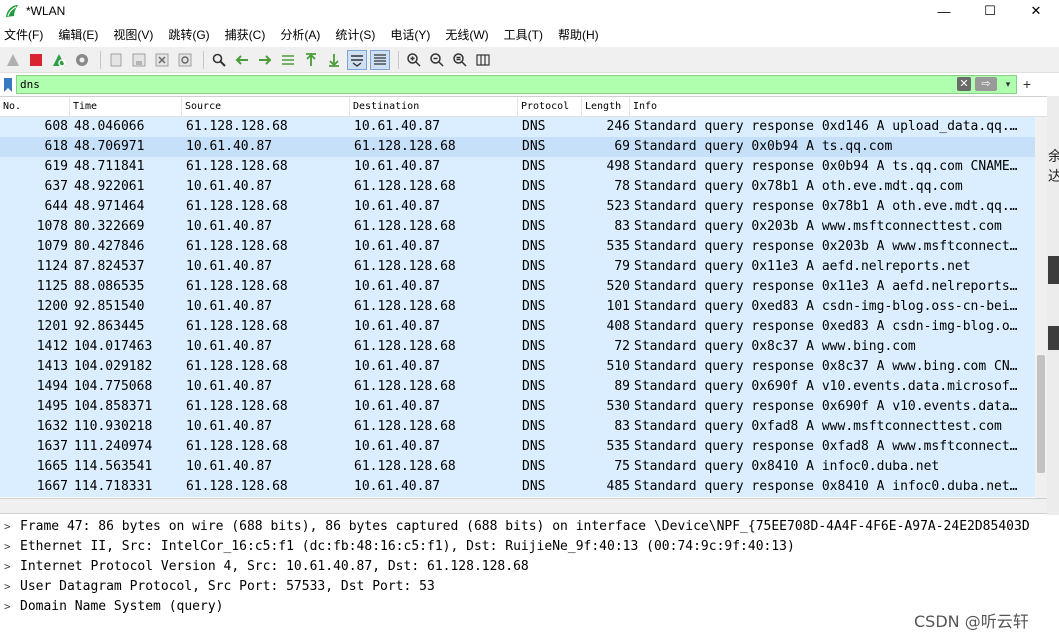 The height and width of the screenshot is (638, 1059). What do you see at coordinates (357, 59) in the screenshot?
I see `auto-scroll-button` at bounding box center [357, 59].